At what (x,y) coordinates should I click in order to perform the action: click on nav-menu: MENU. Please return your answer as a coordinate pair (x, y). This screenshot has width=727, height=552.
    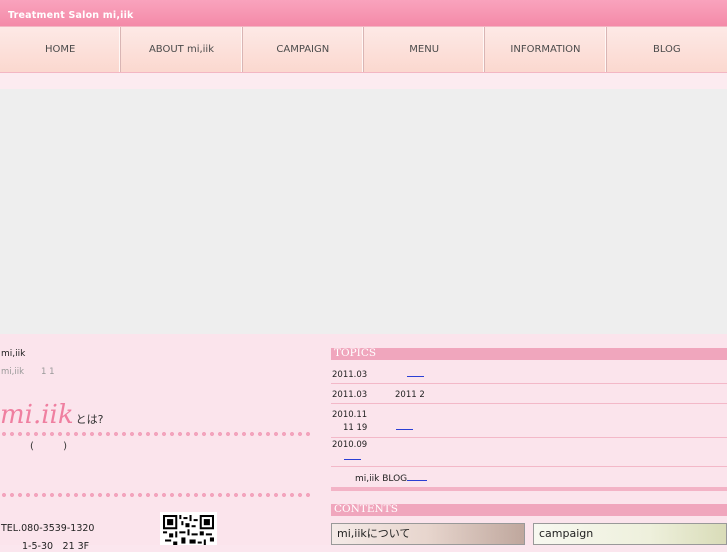
    Looking at the image, I should click on (425, 49).